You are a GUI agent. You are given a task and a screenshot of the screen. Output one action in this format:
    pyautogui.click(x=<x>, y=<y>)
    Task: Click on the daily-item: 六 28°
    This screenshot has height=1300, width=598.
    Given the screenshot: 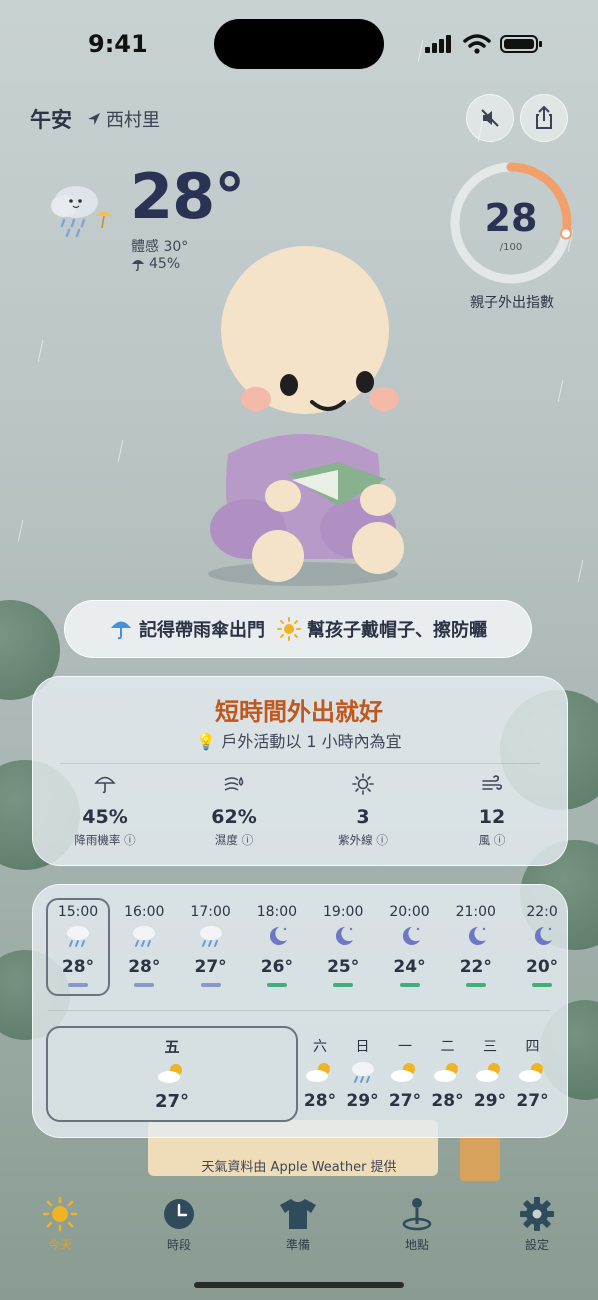 What is the action you would take?
    pyautogui.click(x=320, y=1073)
    